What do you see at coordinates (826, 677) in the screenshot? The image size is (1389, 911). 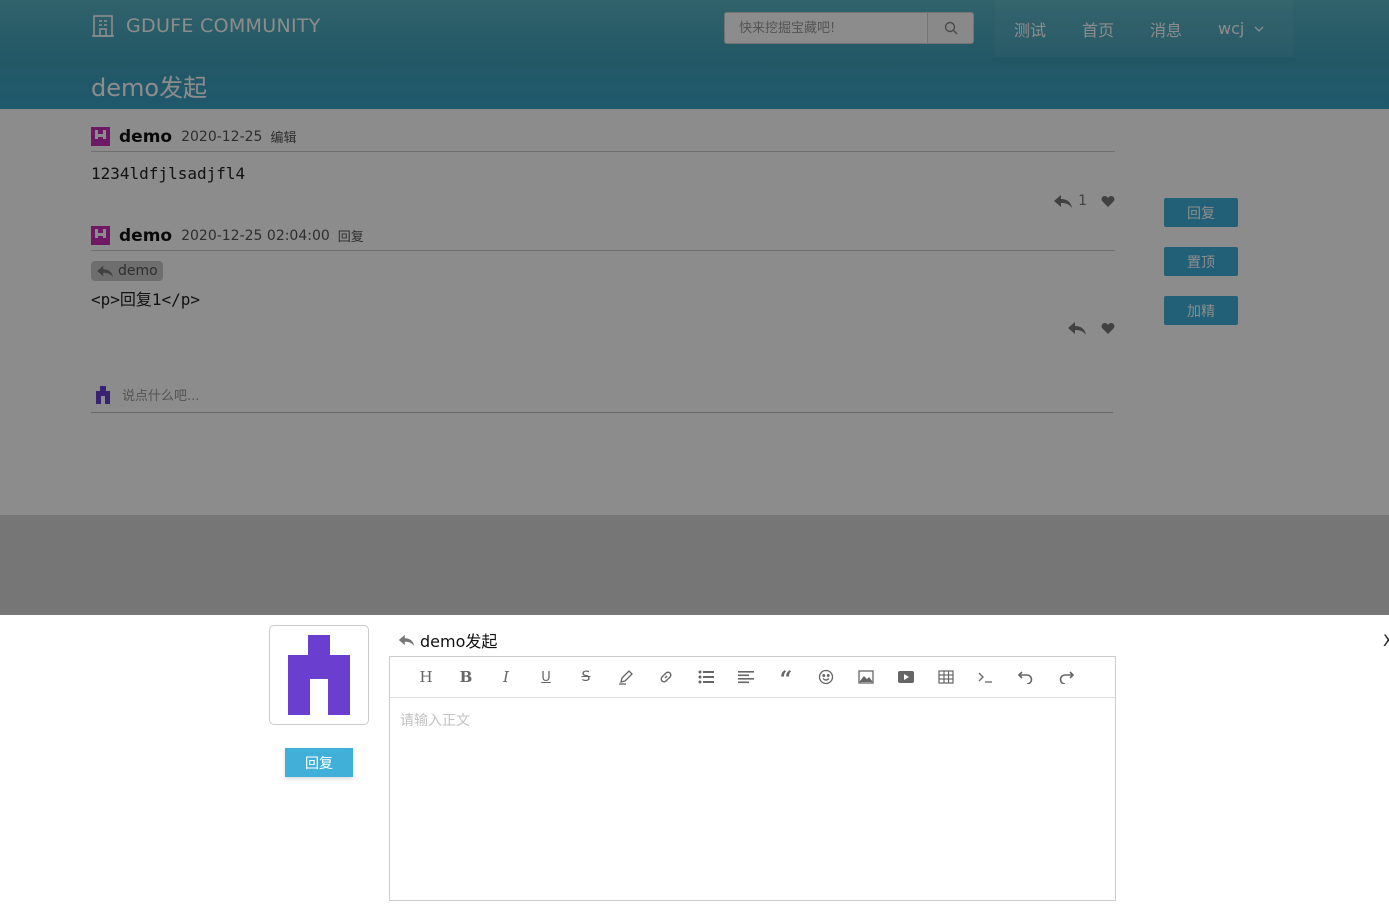 I see `emoji-icon` at bounding box center [826, 677].